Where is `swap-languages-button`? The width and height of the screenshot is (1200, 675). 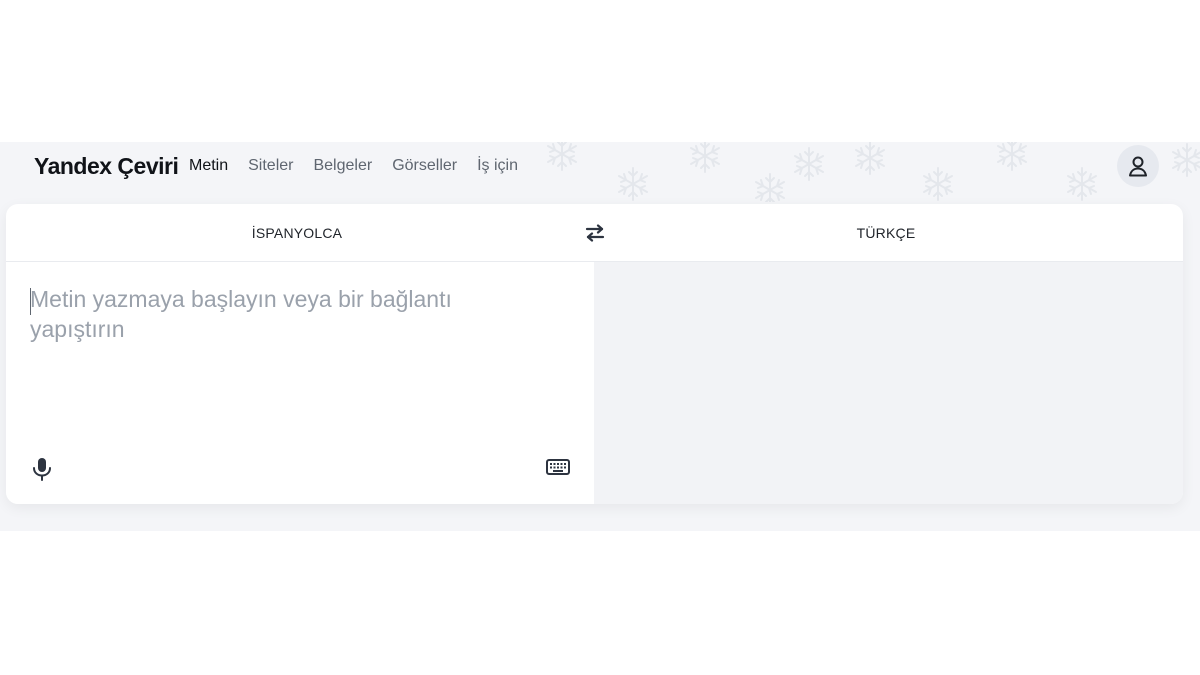 swap-languages-button is located at coordinates (595, 233).